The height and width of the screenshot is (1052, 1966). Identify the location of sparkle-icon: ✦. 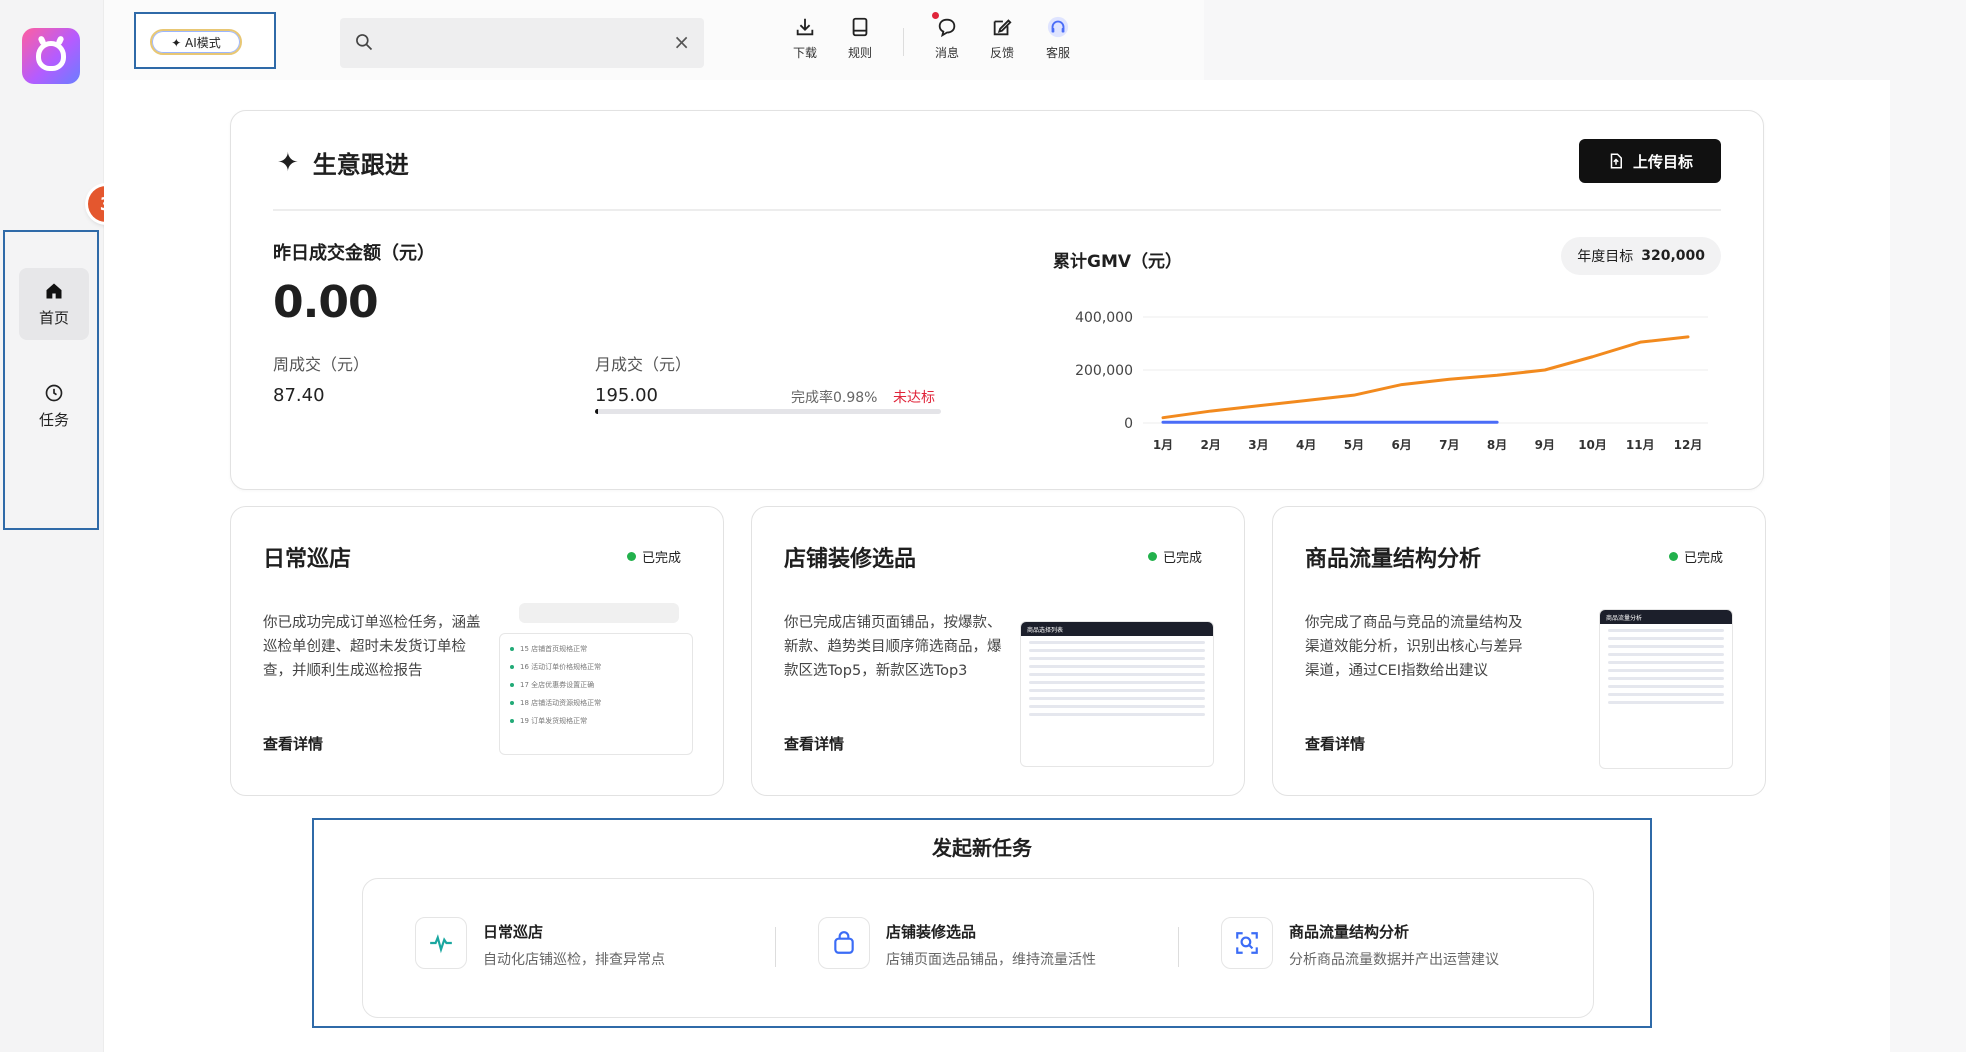
(288, 162).